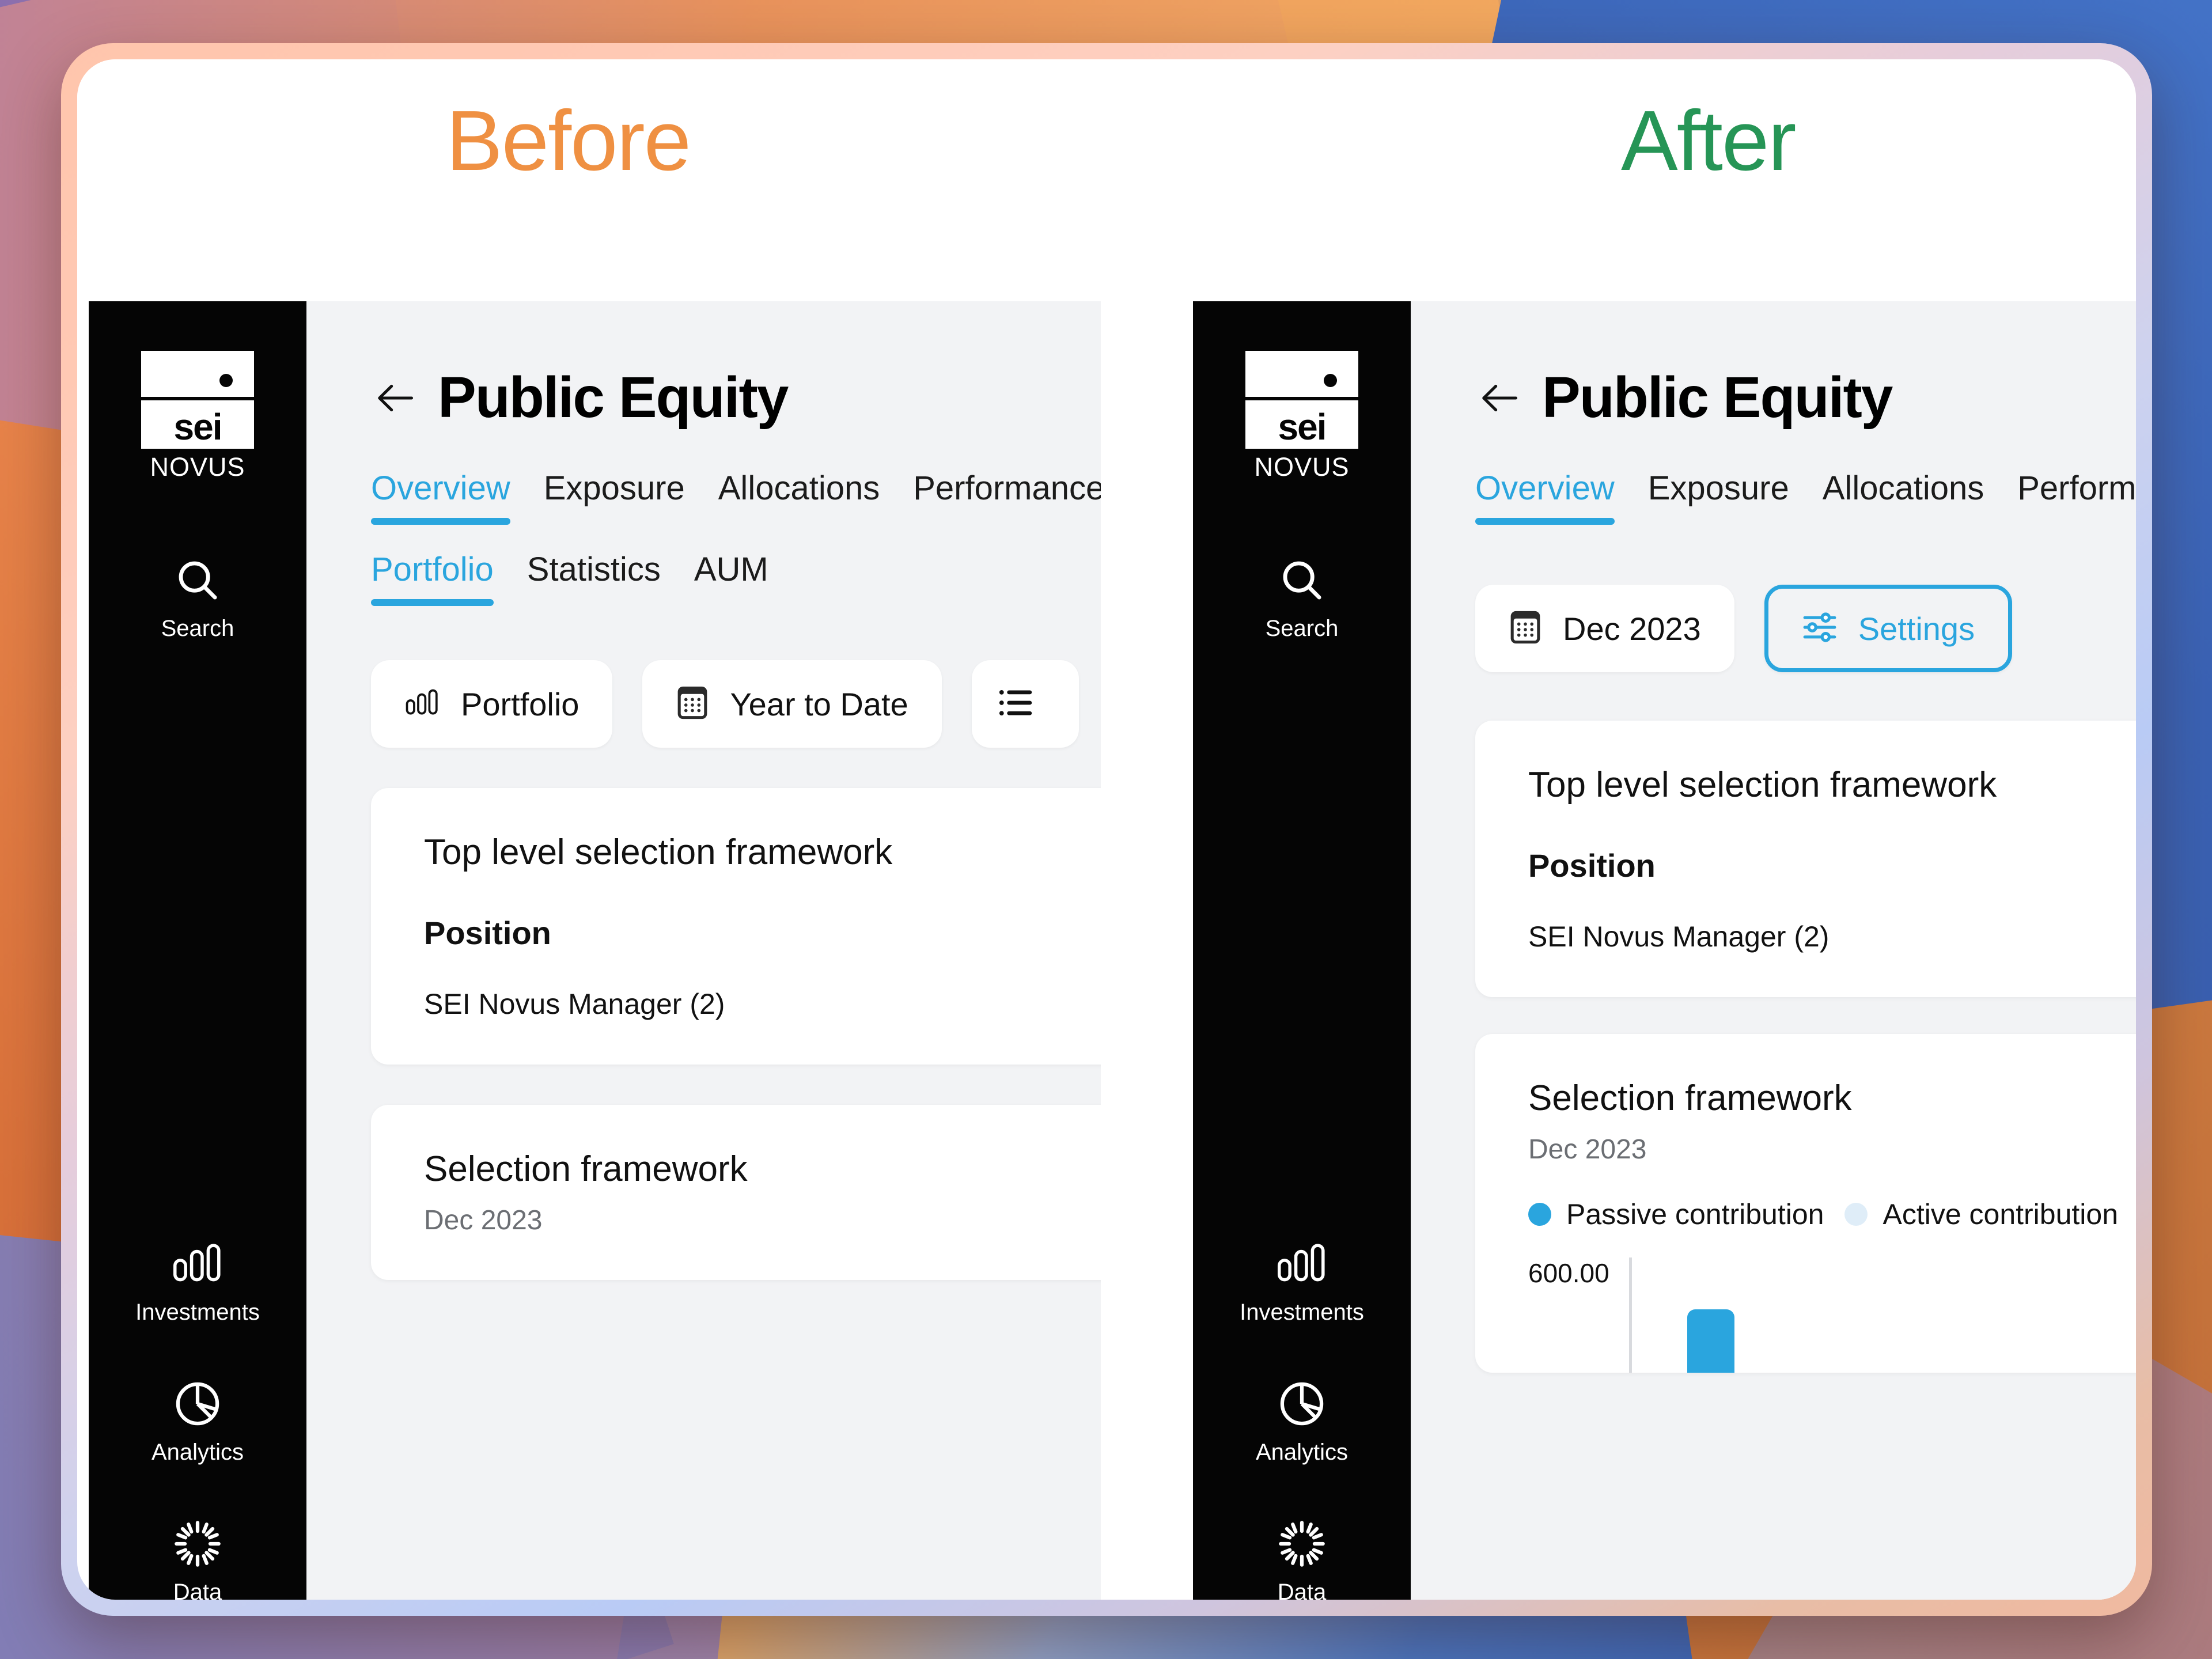  What do you see at coordinates (568, 140) in the screenshot?
I see `before-label: Before` at bounding box center [568, 140].